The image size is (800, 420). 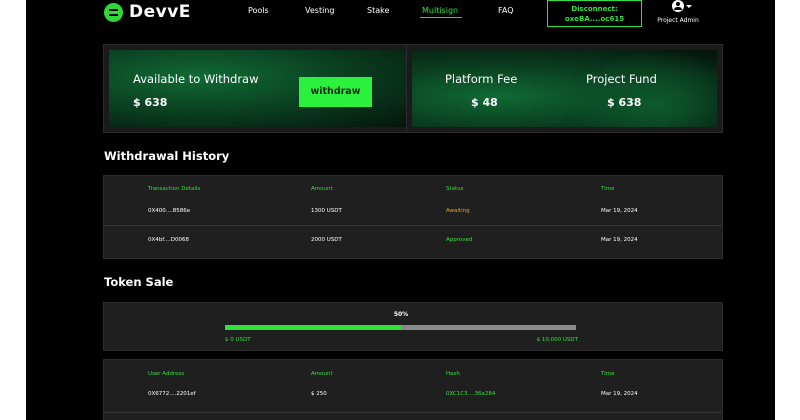 I want to click on fees-card, so click(x=564, y=88).